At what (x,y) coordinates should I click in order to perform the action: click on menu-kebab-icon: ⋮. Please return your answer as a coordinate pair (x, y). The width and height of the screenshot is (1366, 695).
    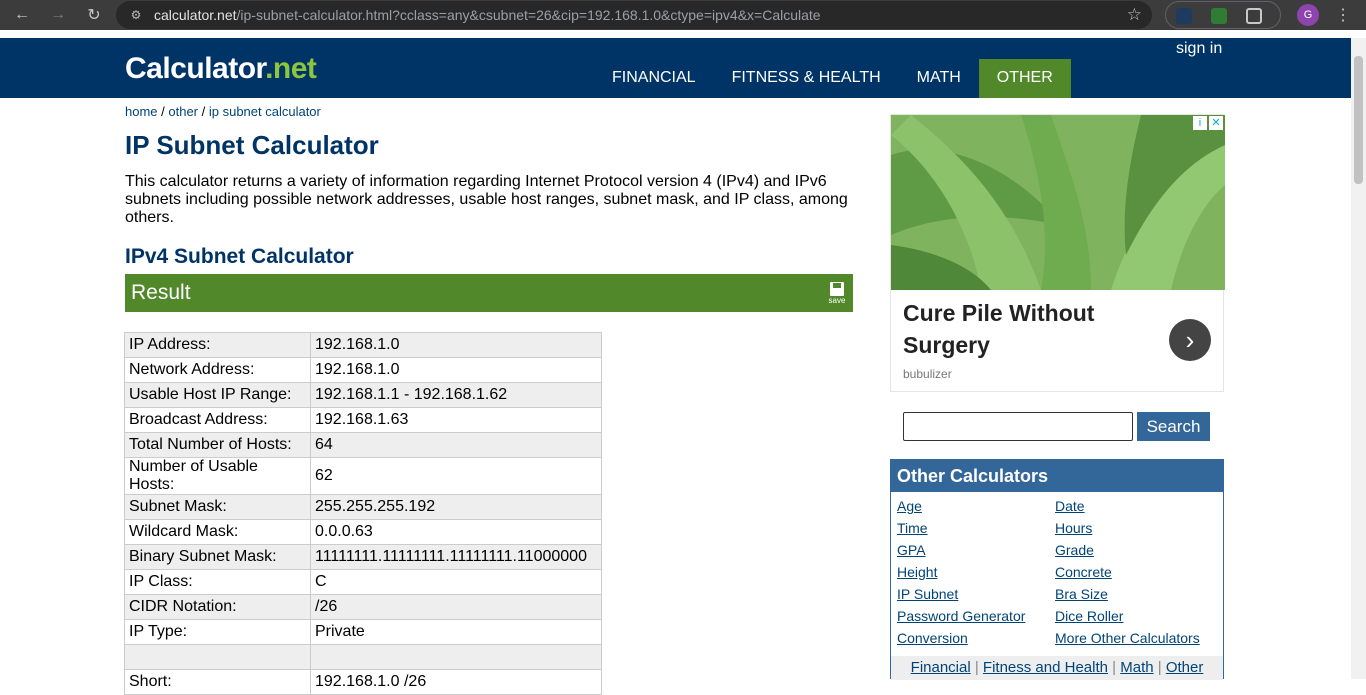
    Looking at the image, I should click on (1343, 15).